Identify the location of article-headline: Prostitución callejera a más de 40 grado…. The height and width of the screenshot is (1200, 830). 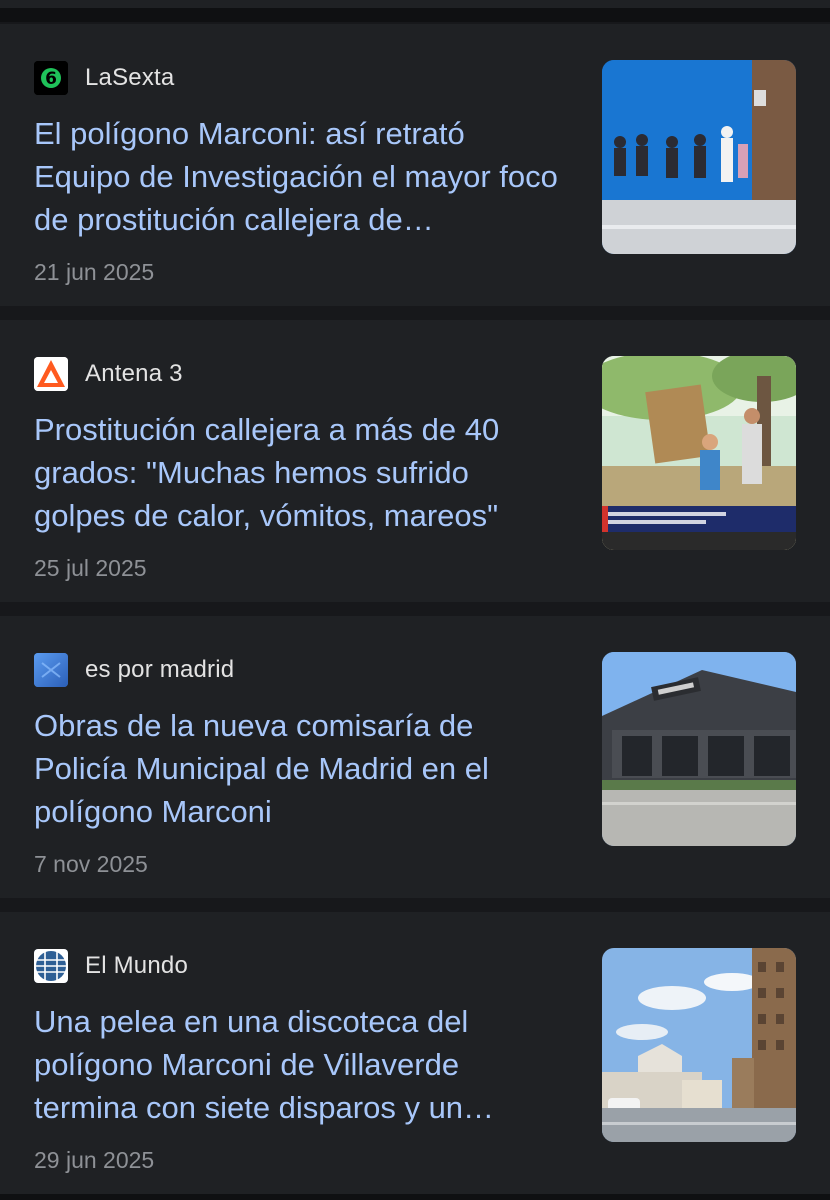
(299, 472).